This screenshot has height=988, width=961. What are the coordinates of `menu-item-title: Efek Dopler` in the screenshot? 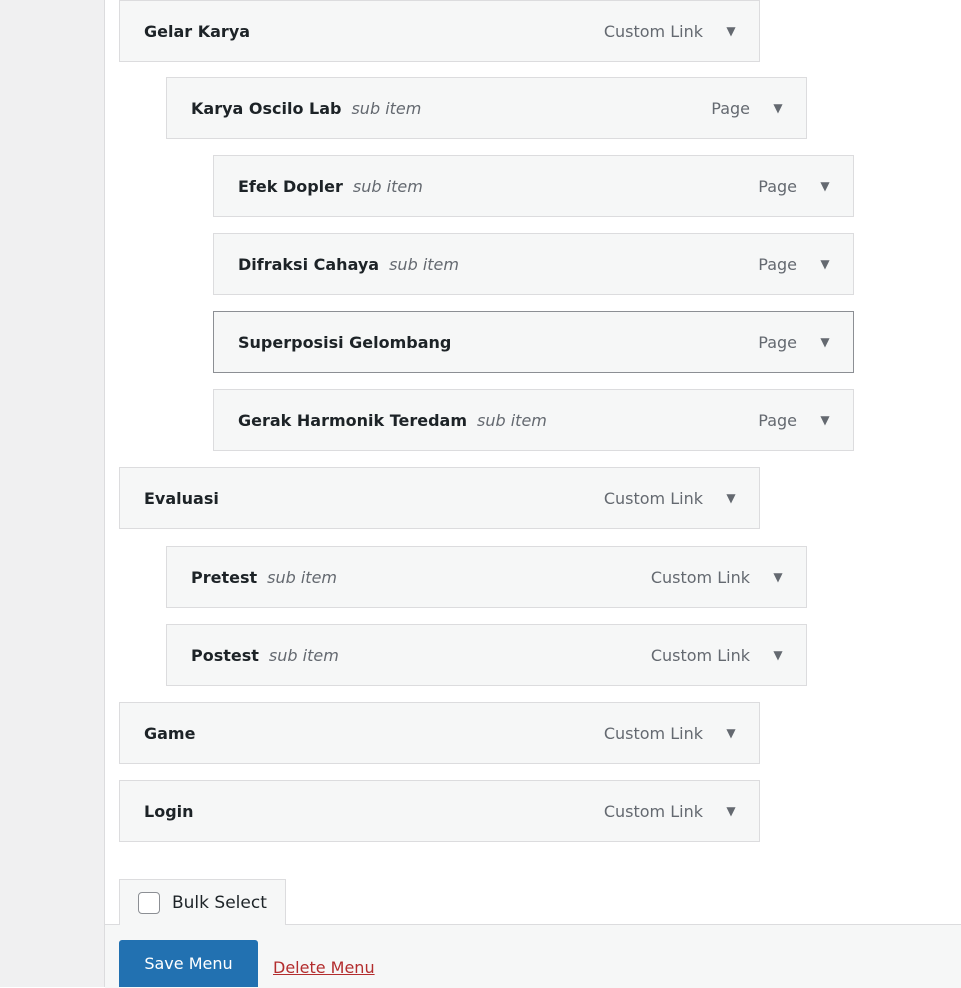 It's located at (290, 186).